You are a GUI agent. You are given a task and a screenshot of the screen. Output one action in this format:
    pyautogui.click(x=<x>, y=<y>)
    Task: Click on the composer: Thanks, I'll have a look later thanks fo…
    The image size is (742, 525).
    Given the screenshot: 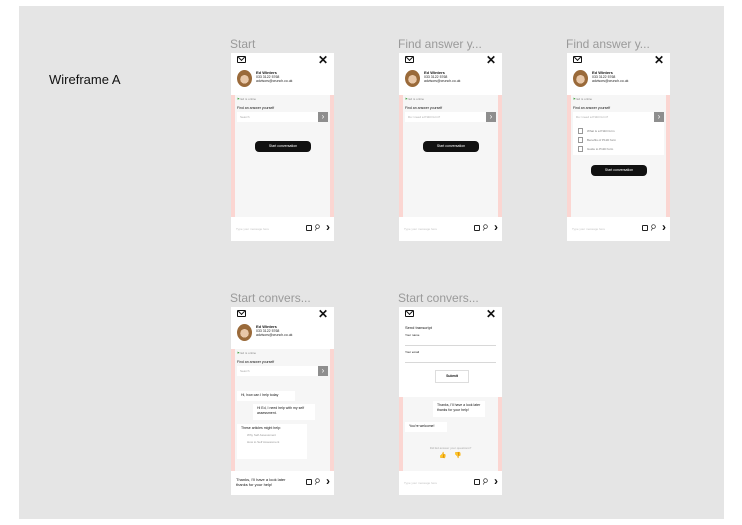 What is the action you would take?
    pyautogui.click(x=282, y=483)
    